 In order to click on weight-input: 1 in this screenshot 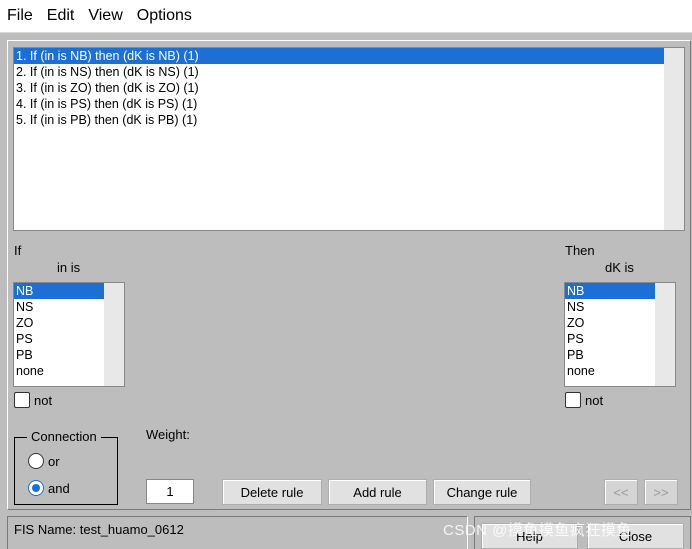, I will do `click(170, 491)`.